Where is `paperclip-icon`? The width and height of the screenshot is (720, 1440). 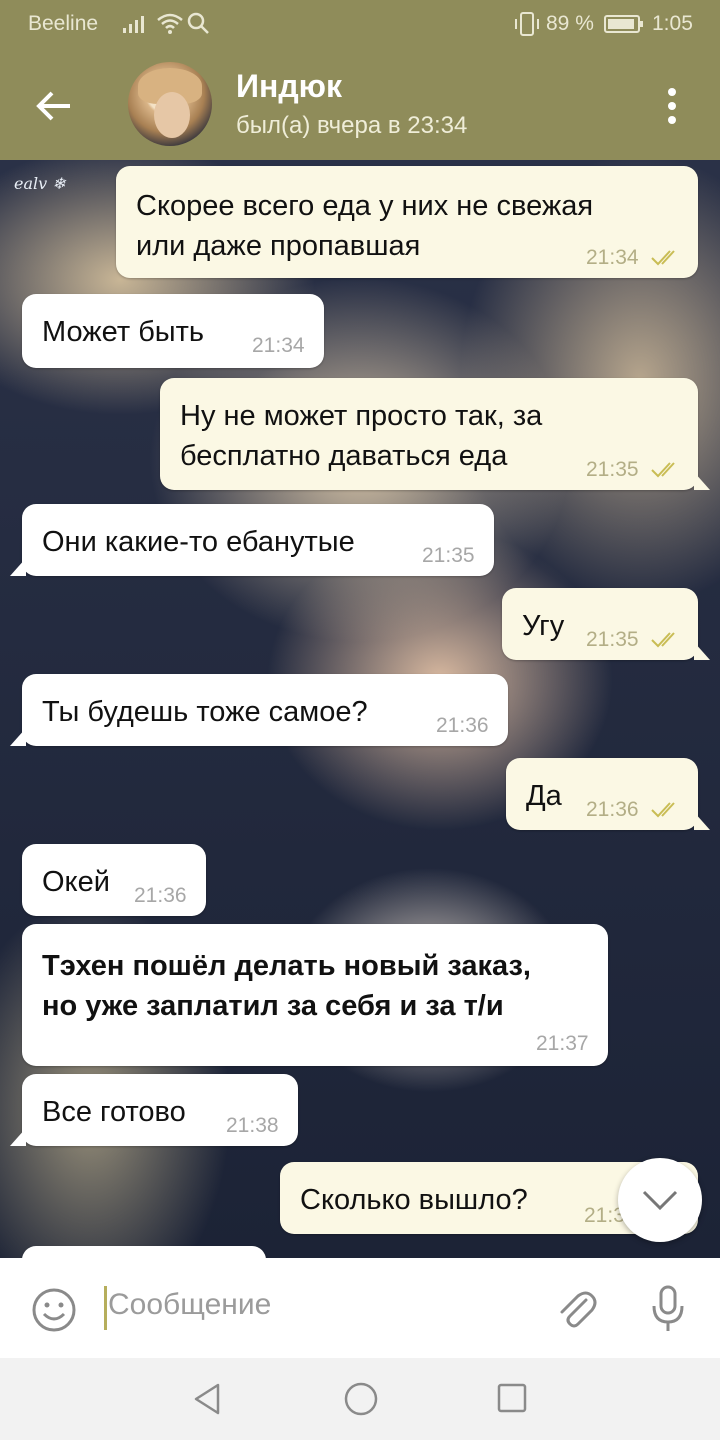
paperclip-icon is located at coordinates (576, 1308).